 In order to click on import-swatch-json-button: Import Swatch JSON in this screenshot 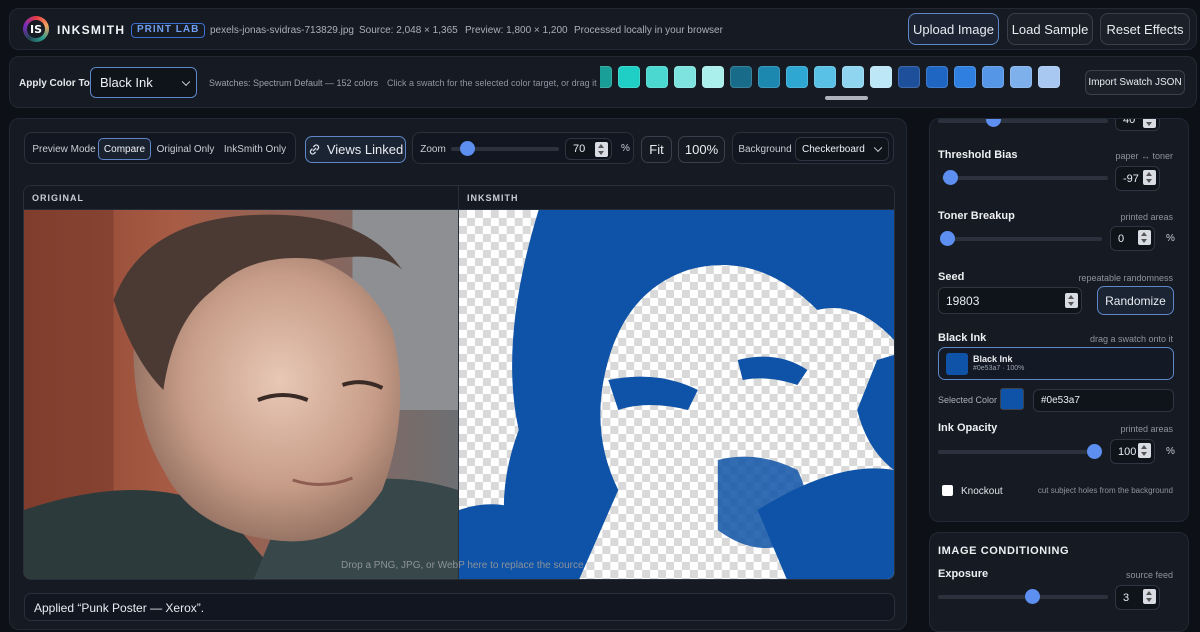, I will do `click(1135, 82)`.